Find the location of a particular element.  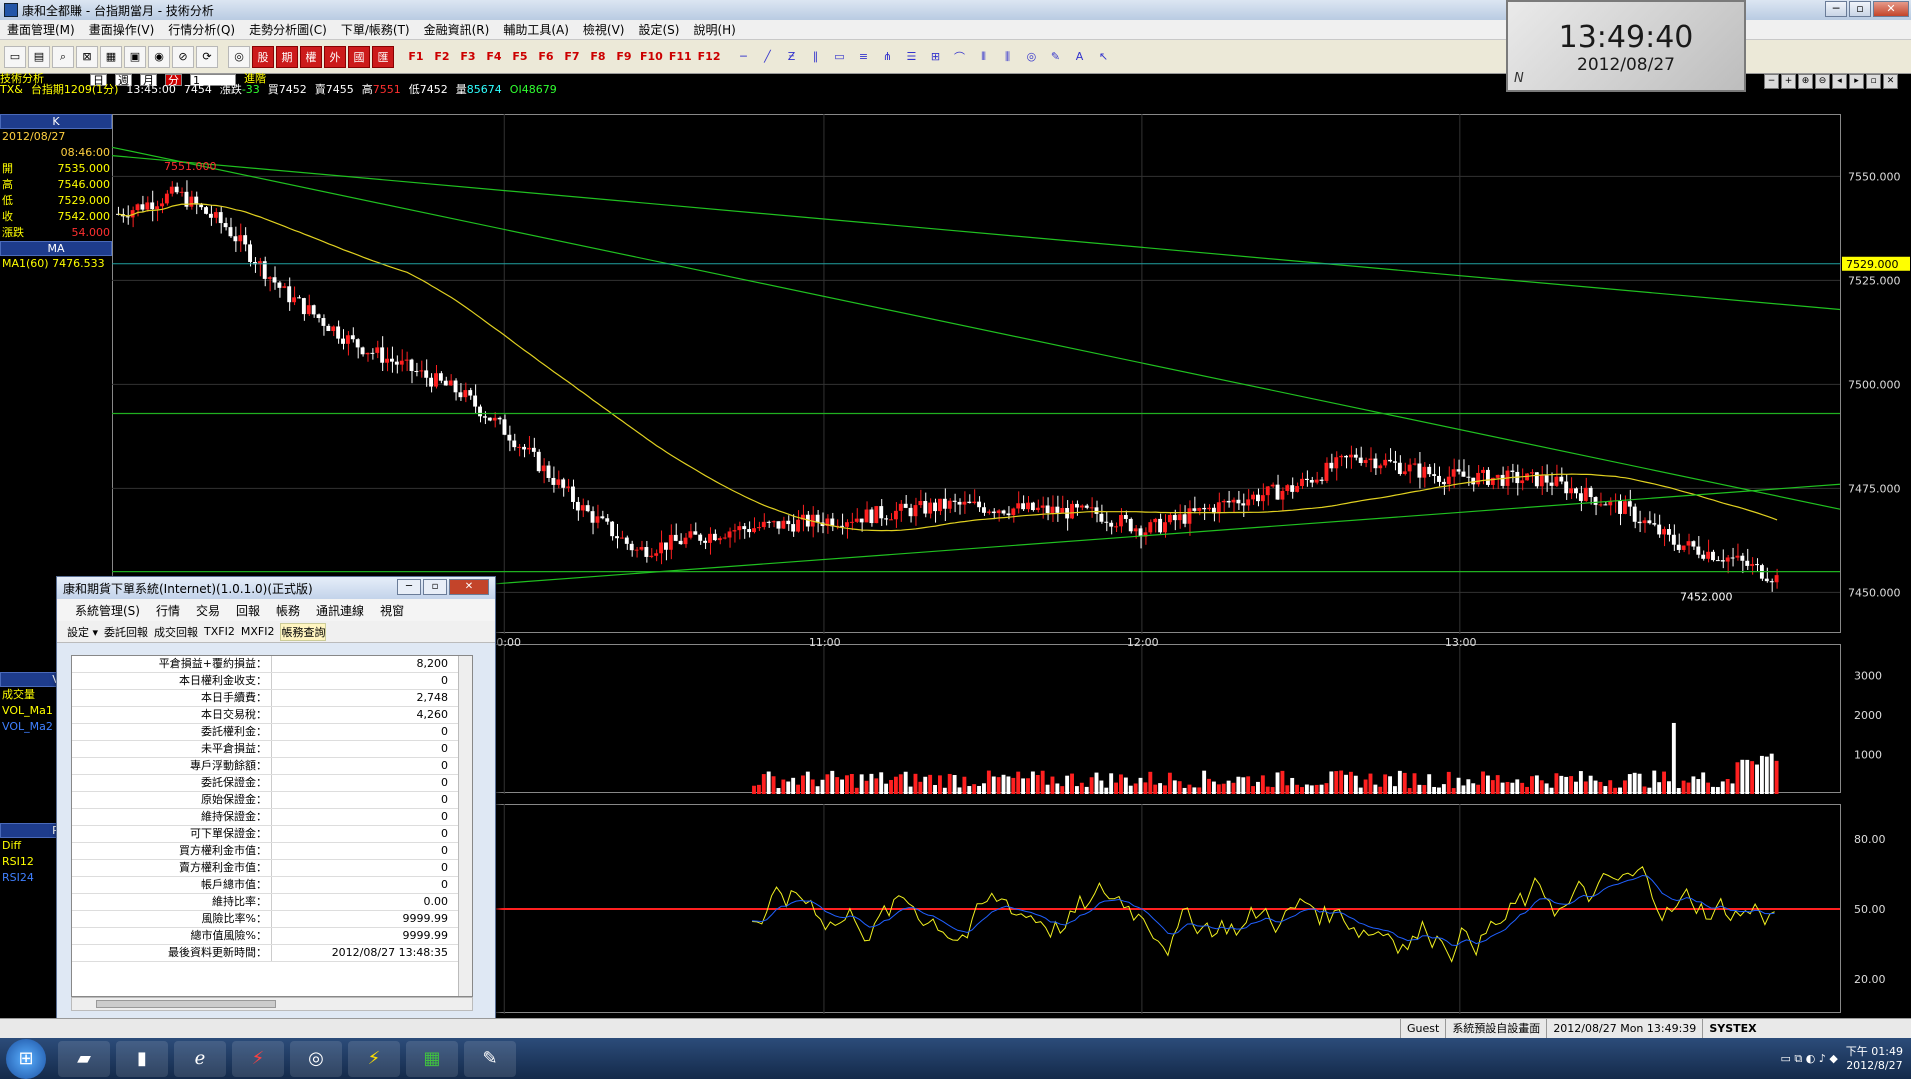

dialog-menu-item: 視窗 is located at coordinates (392, 610).